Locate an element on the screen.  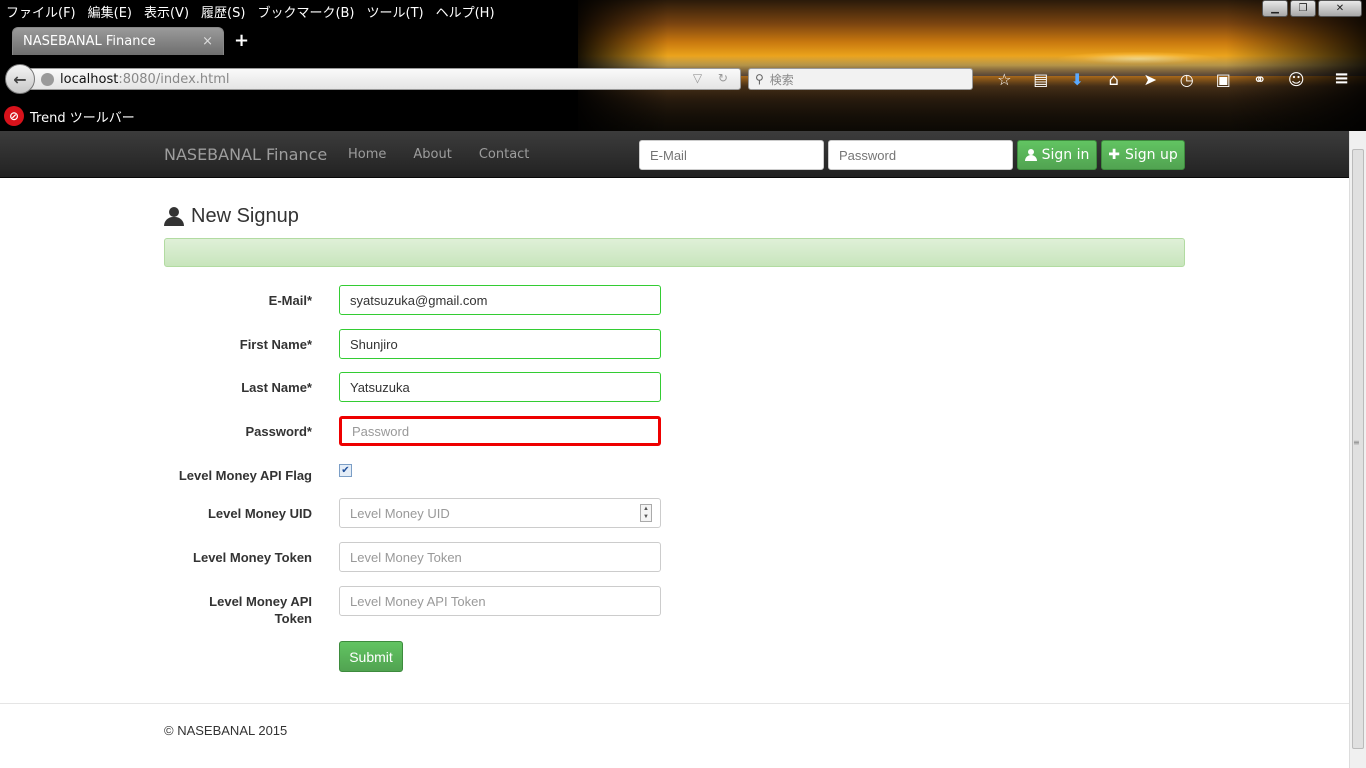
scrollbar-thumb is located at coordinates (1358, 449).